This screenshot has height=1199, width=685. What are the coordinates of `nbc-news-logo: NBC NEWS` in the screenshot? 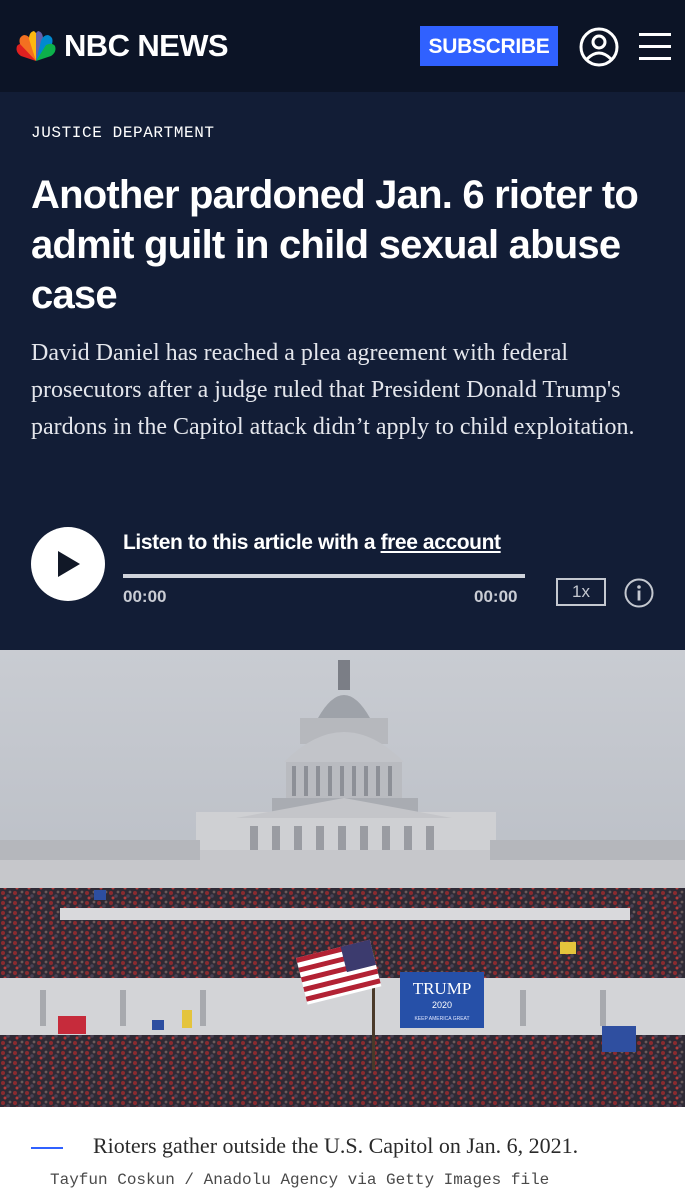 It's located at (121, 46).